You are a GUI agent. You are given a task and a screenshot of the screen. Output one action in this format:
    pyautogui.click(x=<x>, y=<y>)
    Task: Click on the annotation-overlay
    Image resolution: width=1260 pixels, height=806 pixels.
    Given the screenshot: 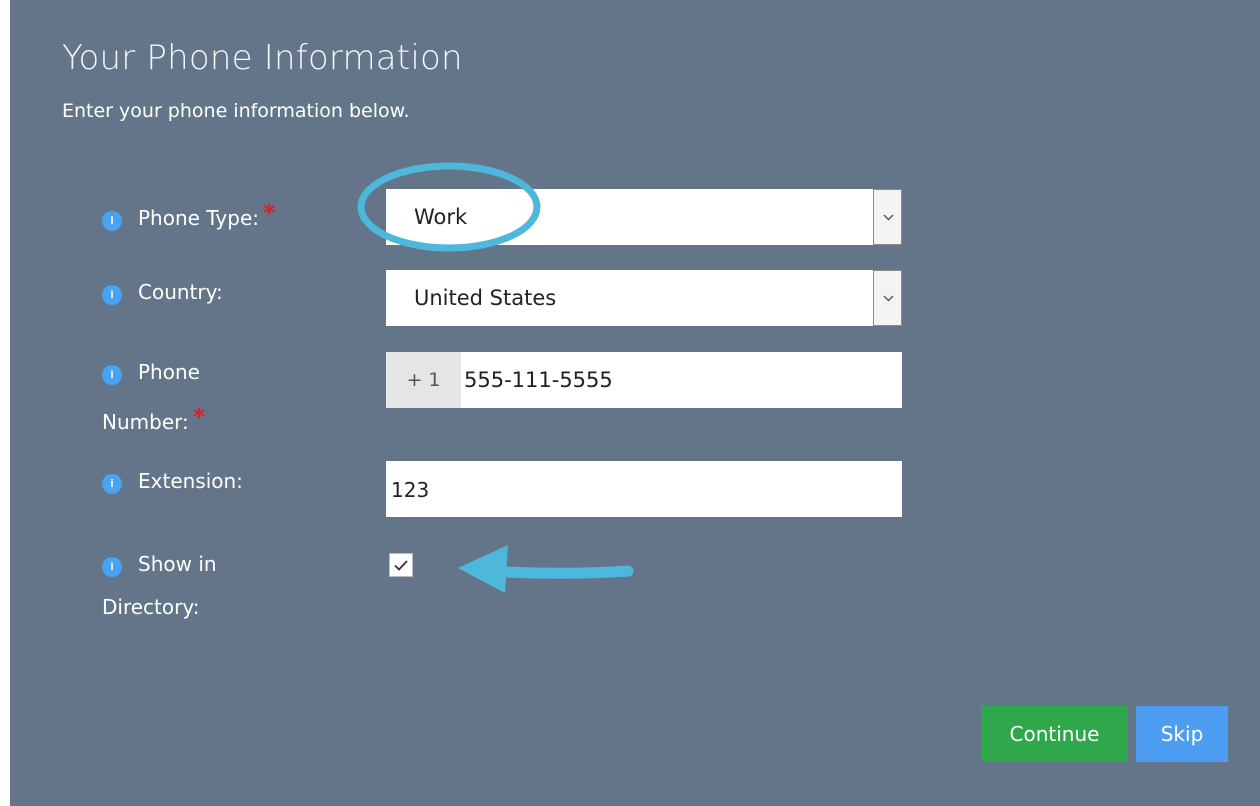 What is the action you would take?
    pyautogui.click(x=495, y=377)
    